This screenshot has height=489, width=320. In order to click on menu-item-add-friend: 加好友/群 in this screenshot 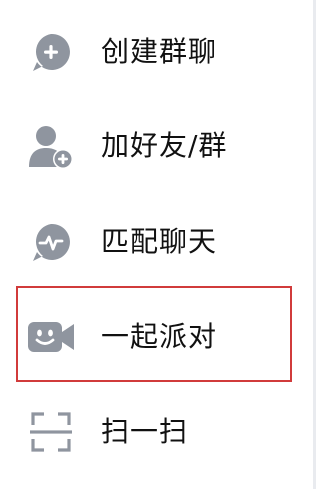, I will do `click(150, 146)`.